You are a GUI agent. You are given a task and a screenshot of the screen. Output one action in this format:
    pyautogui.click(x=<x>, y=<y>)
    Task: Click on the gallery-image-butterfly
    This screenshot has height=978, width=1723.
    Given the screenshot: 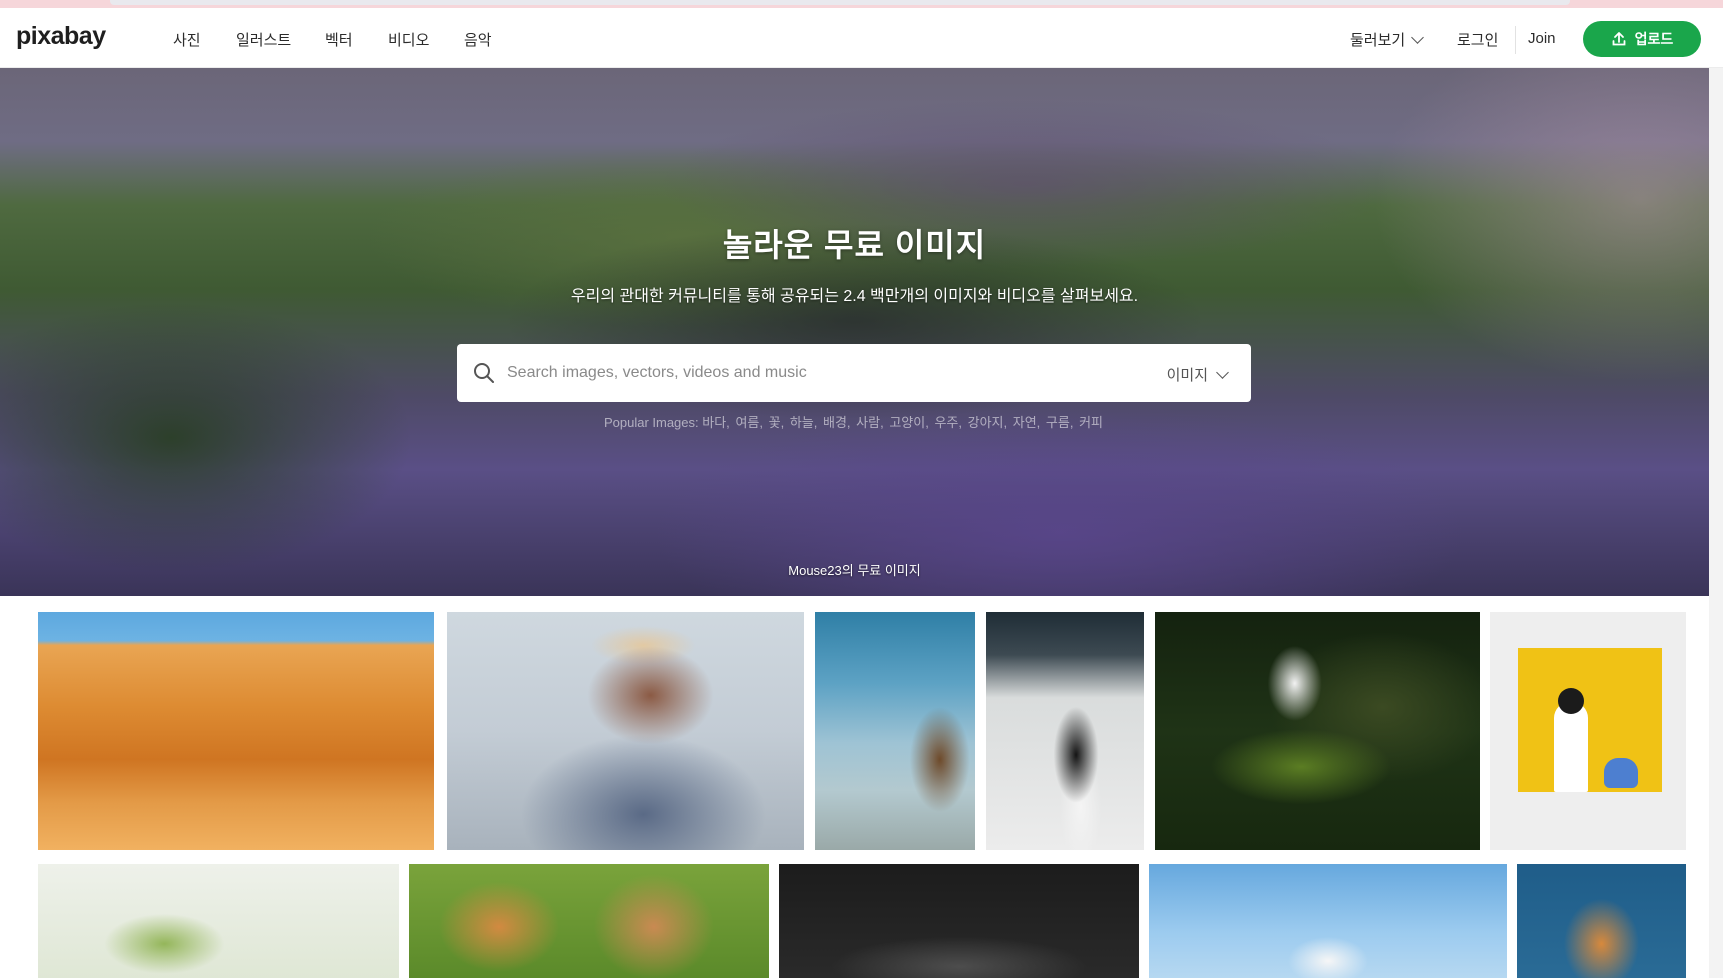 What is the action you would take?
    pyautogui.click(x=1317, y=731)
    